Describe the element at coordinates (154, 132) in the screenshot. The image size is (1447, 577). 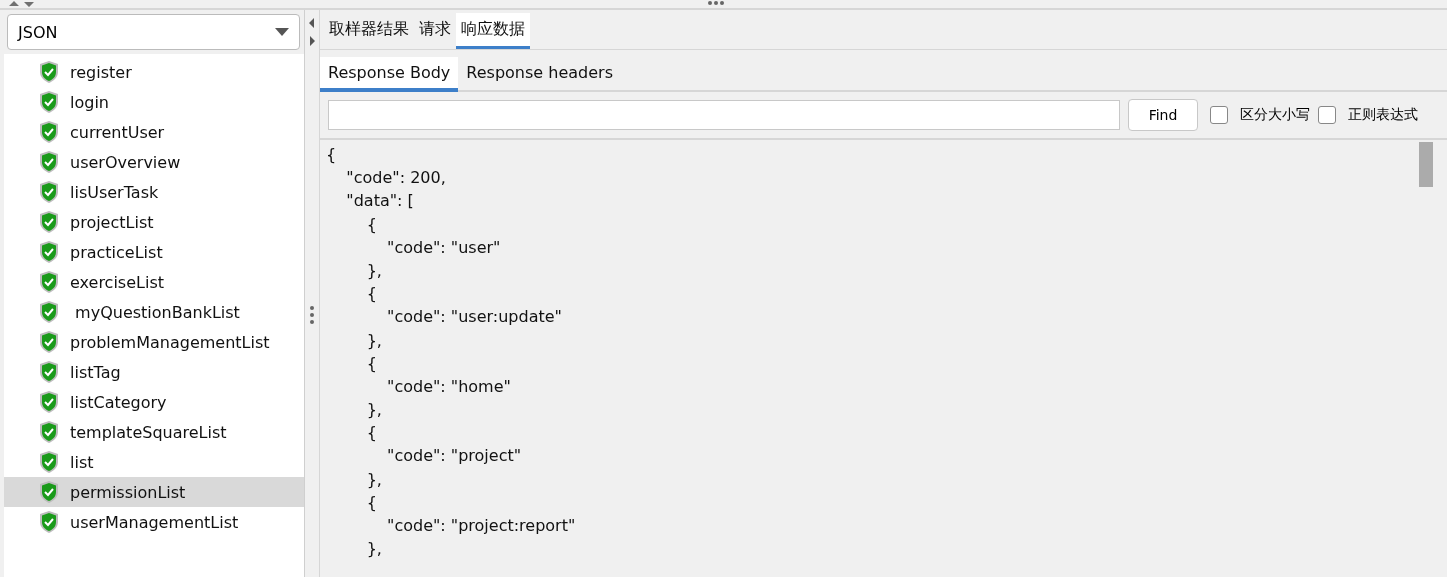
I see `sampler-item: currentUser` at that location.